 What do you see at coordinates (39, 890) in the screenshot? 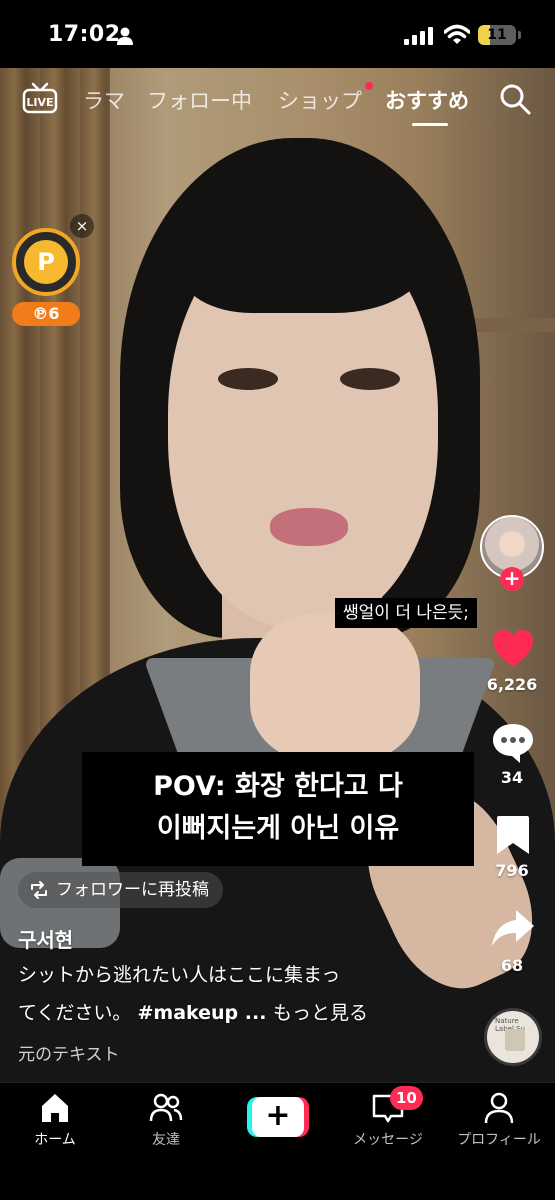
I see `repost-icon` at bounding box center [39, 890].